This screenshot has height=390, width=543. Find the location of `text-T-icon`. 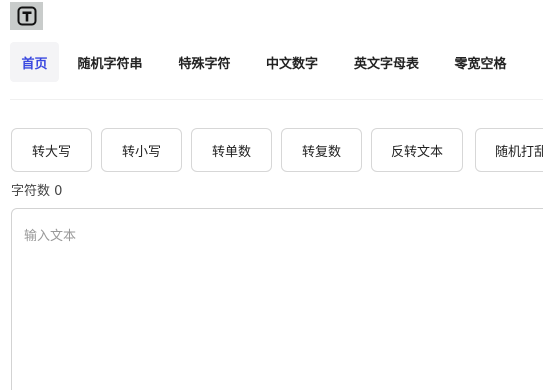

text-T-icon is located at coordinates (26, 16).